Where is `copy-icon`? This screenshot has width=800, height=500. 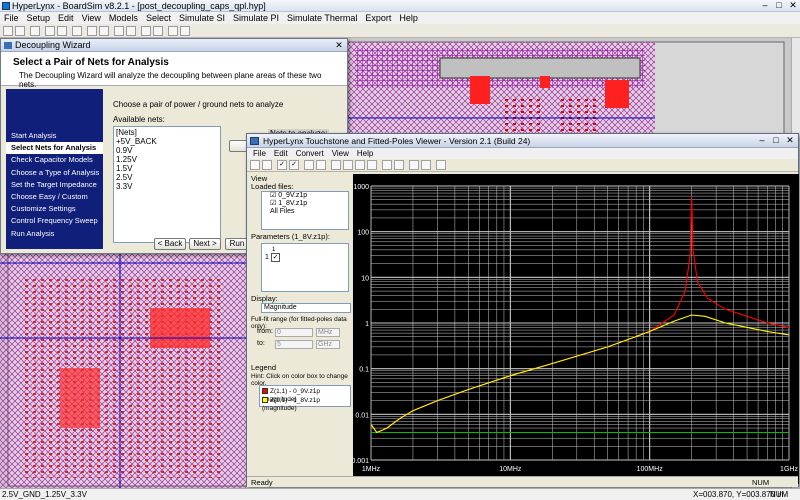 copy-icon is located at coordinates (387, 165).